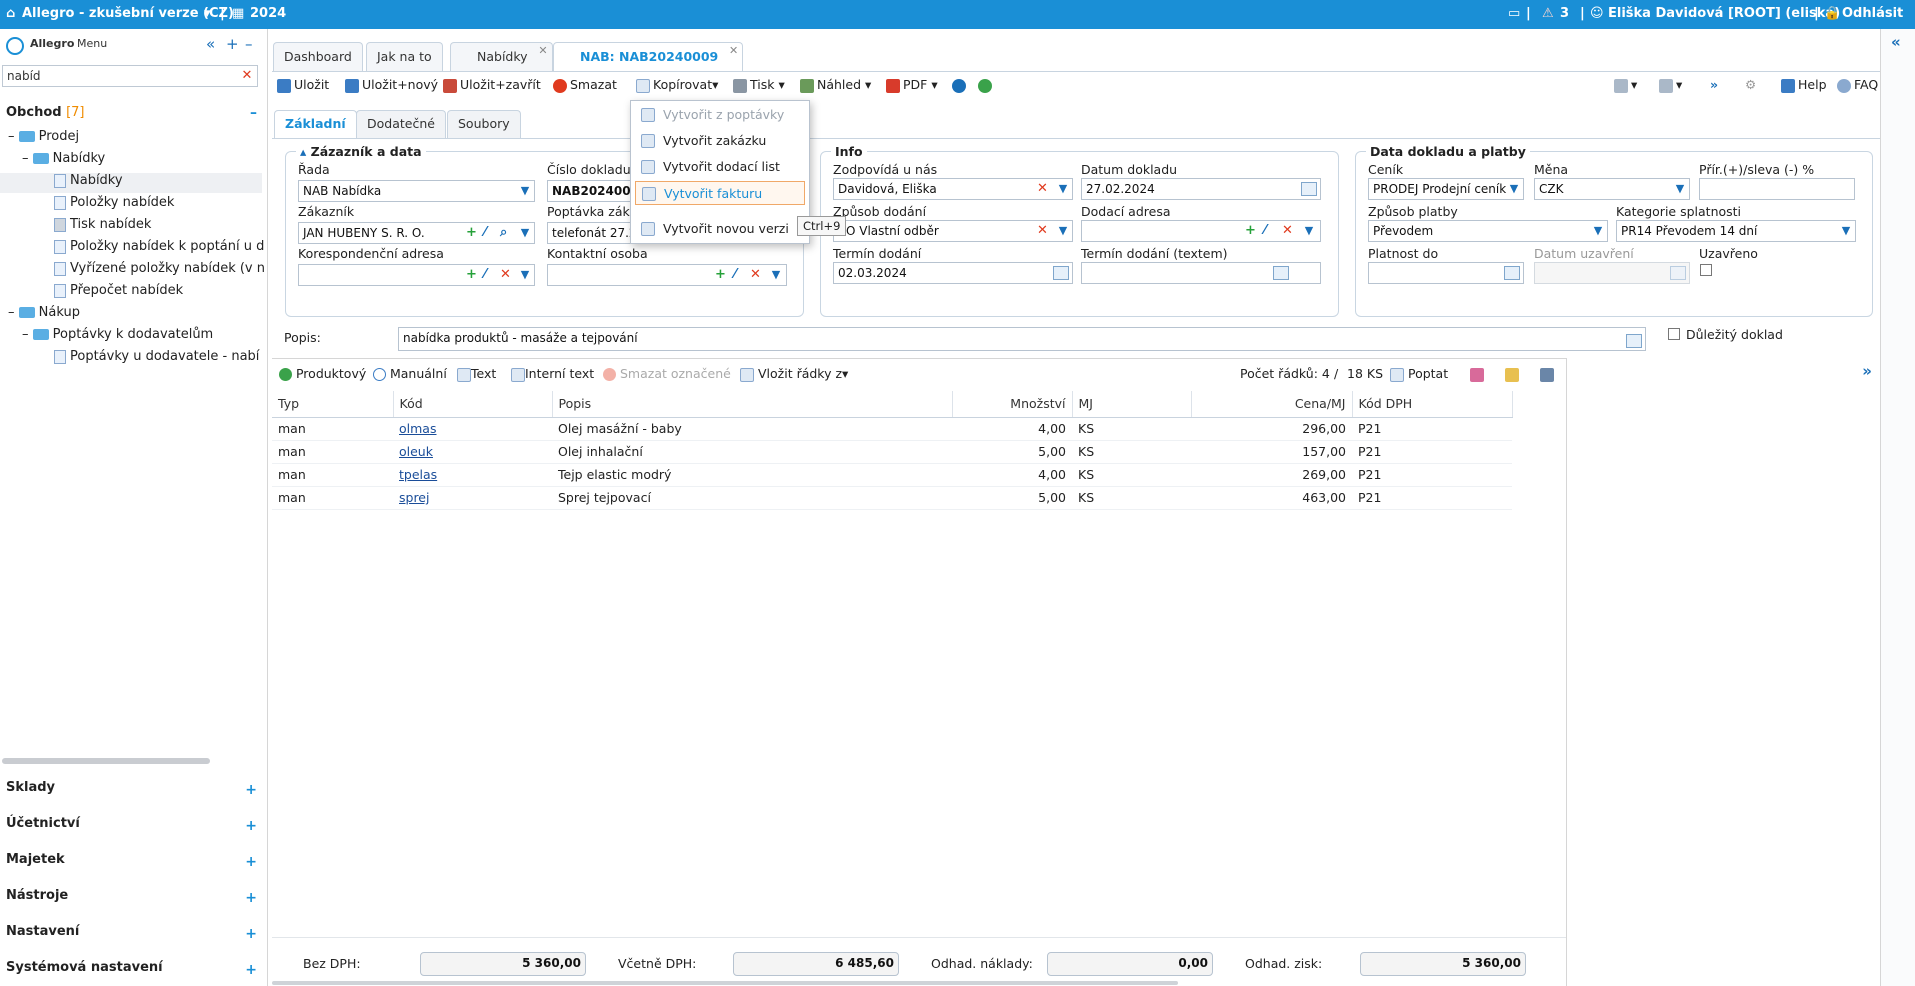  What do you see at coordinates (130, 76) in the screenshot?
I see `search-input: nabíd` at bounding box center [130, 76].